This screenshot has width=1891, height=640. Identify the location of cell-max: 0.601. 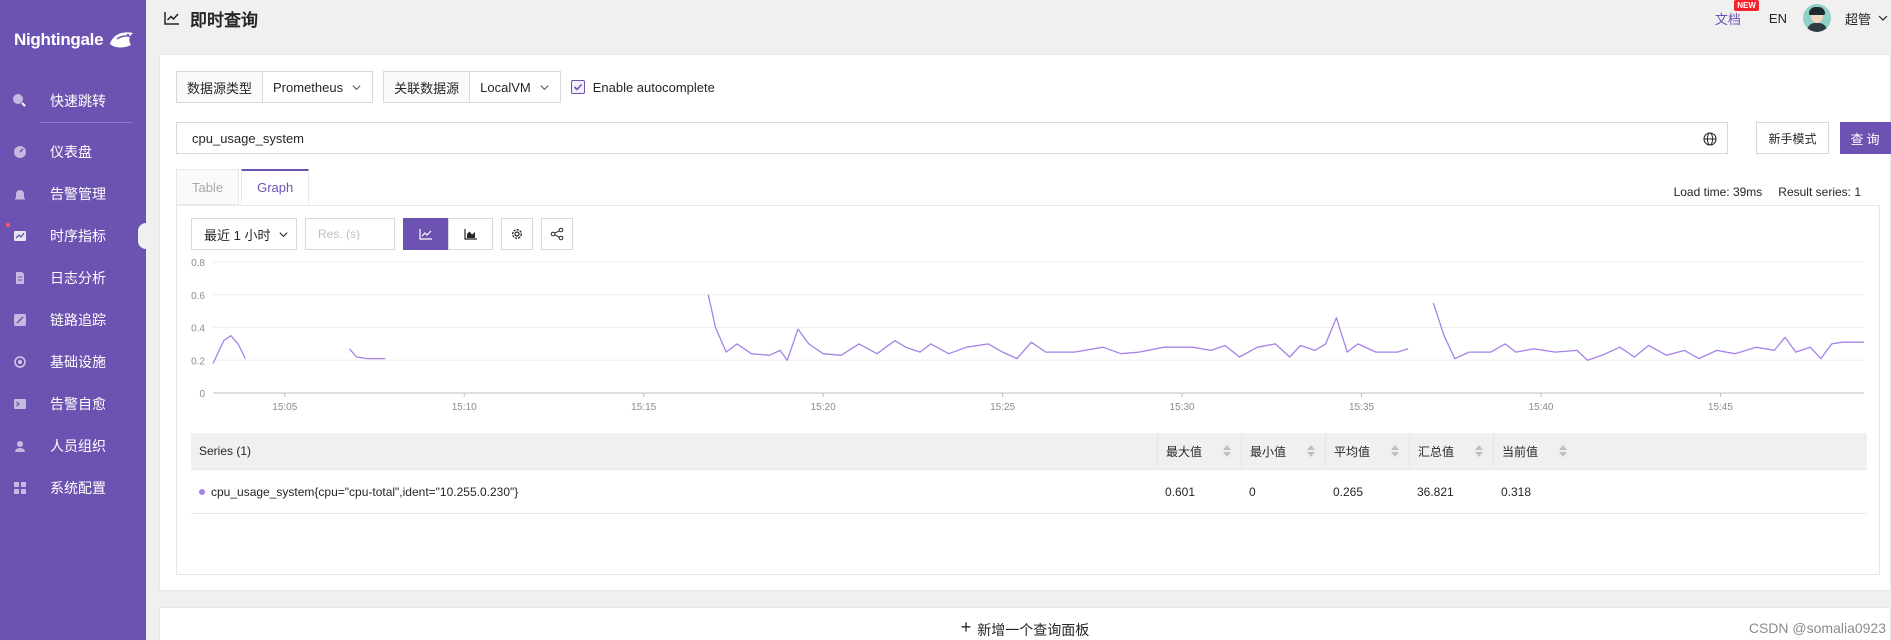
(1199, 492).